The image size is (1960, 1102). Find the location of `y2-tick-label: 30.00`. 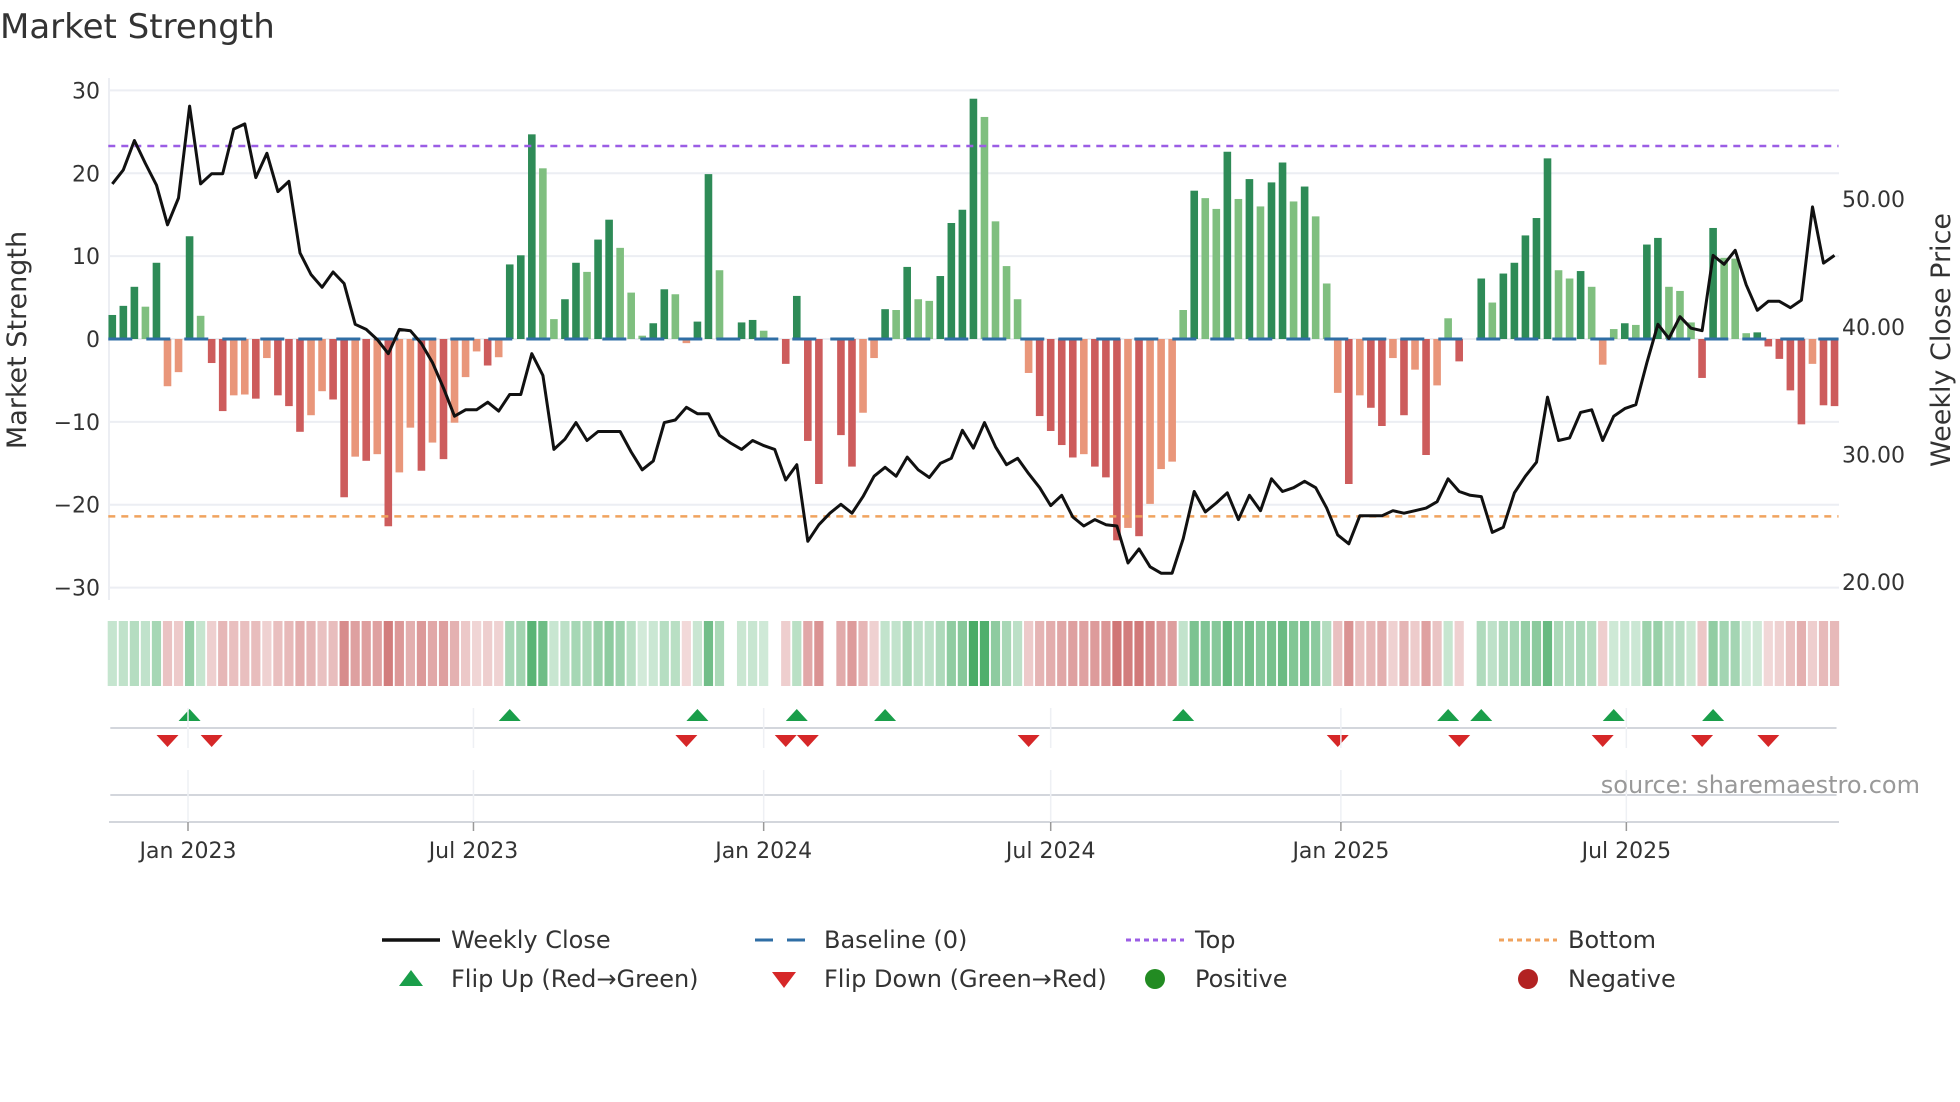

y2-tick-label: 30.00 is located at coordinates (1873, 456).